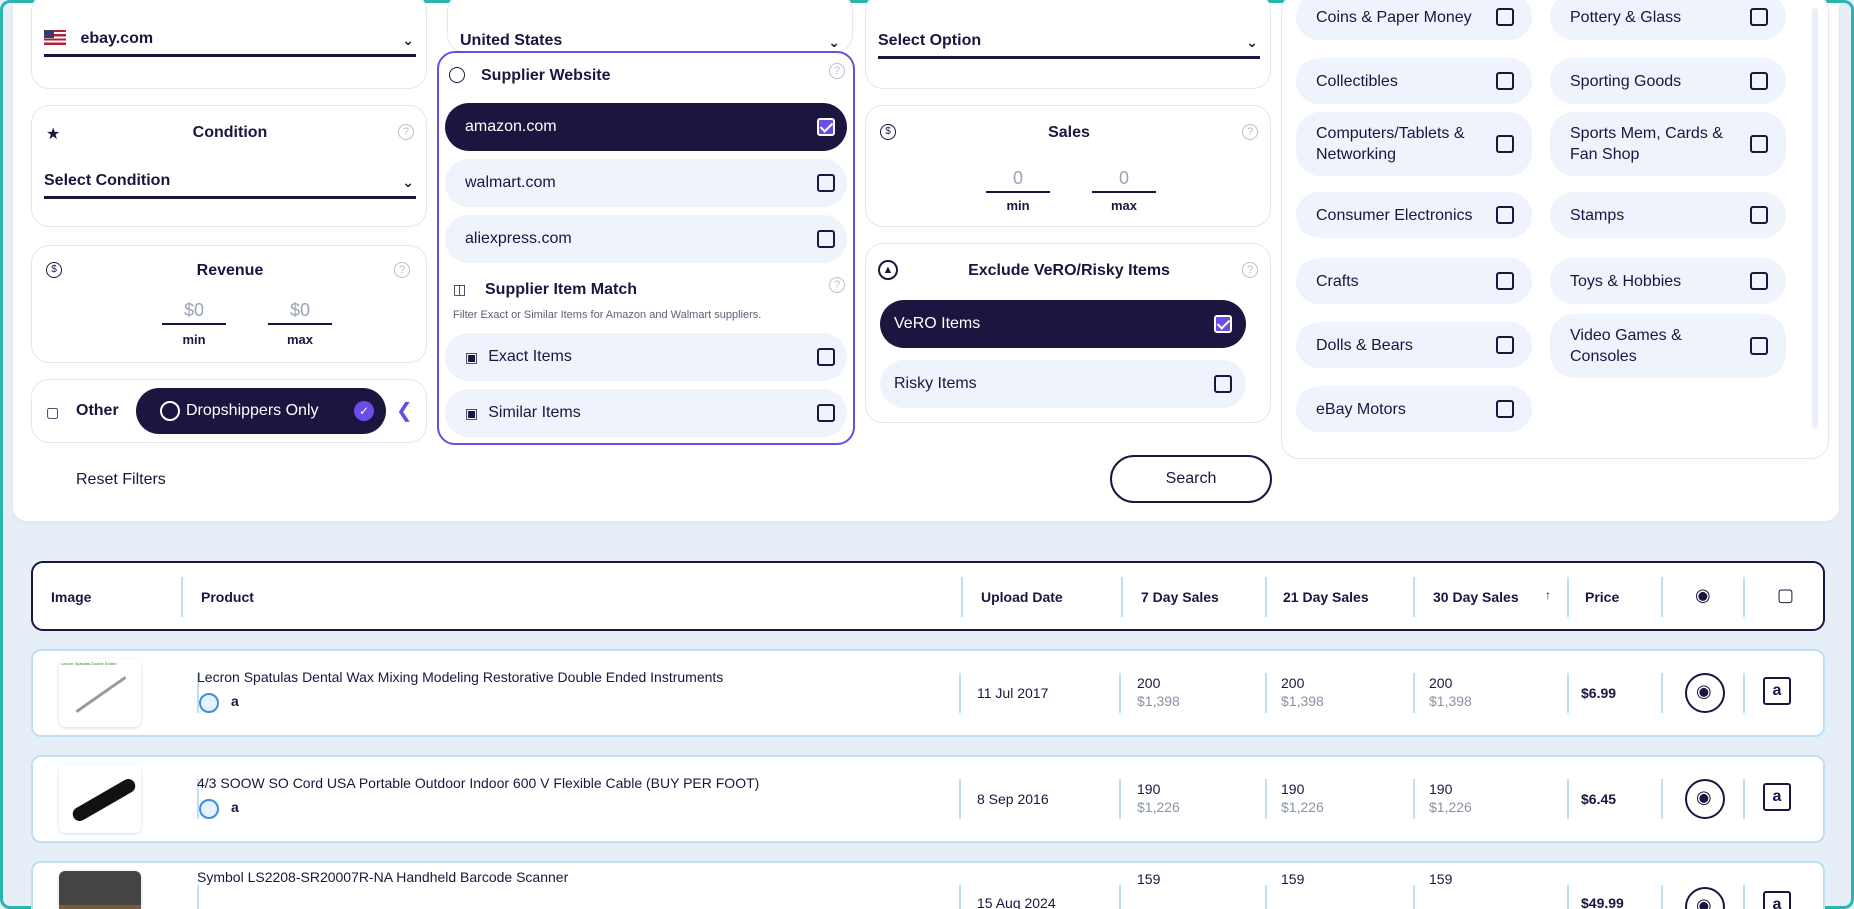 This screenshot has width=1854, height=909. I want to click on category-label: Computers/Tablets & Networking, so click(1390, 144).